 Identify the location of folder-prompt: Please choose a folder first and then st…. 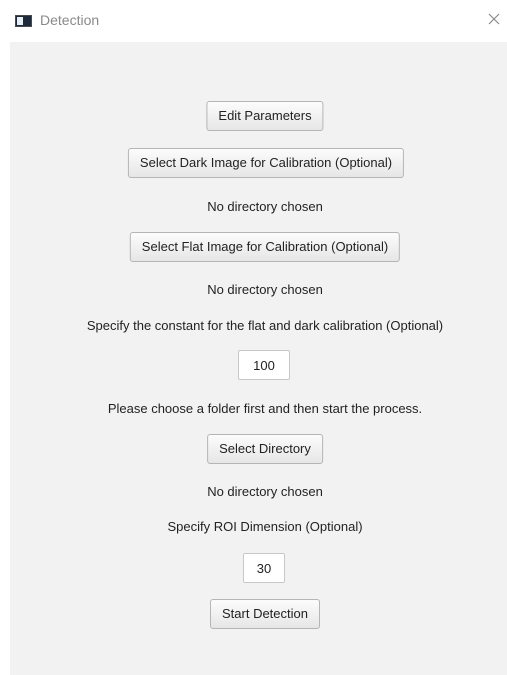
(265, 408).